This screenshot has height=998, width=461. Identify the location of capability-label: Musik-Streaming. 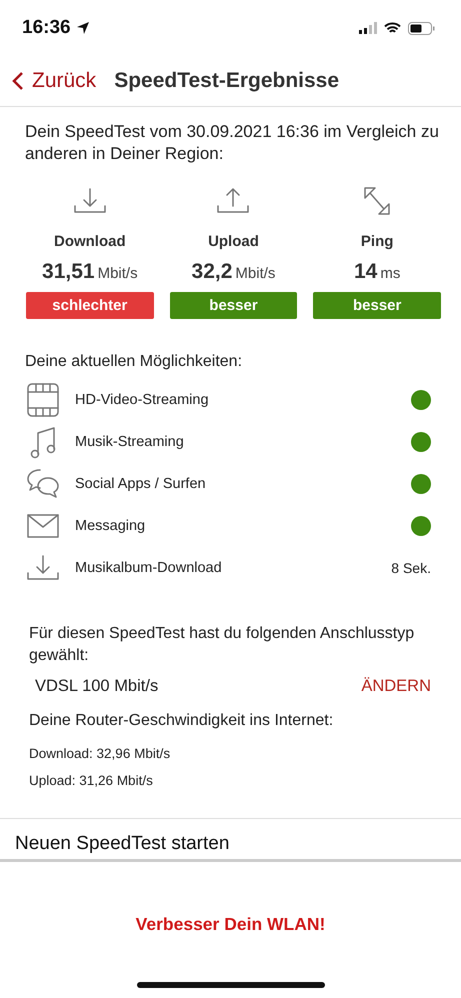
(130, 442).